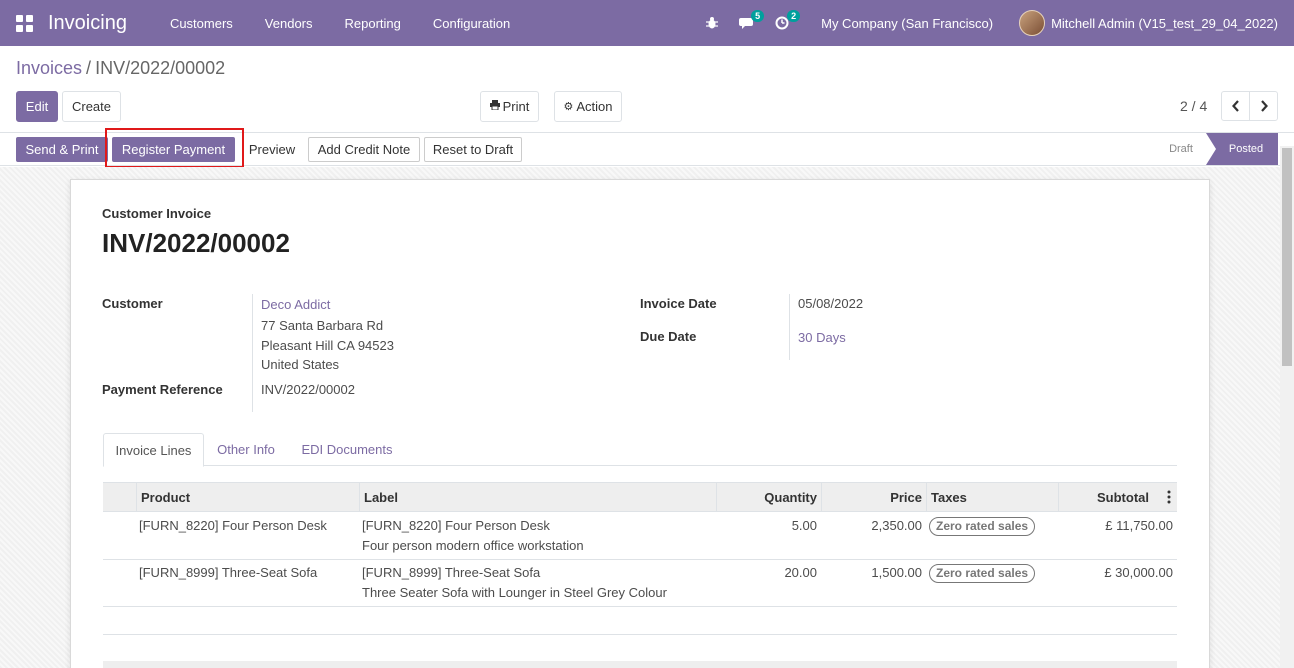  What do you see at coordinates (640, 664) in the screenshot?
I see `table-footer` at bounding box center [640, 664].